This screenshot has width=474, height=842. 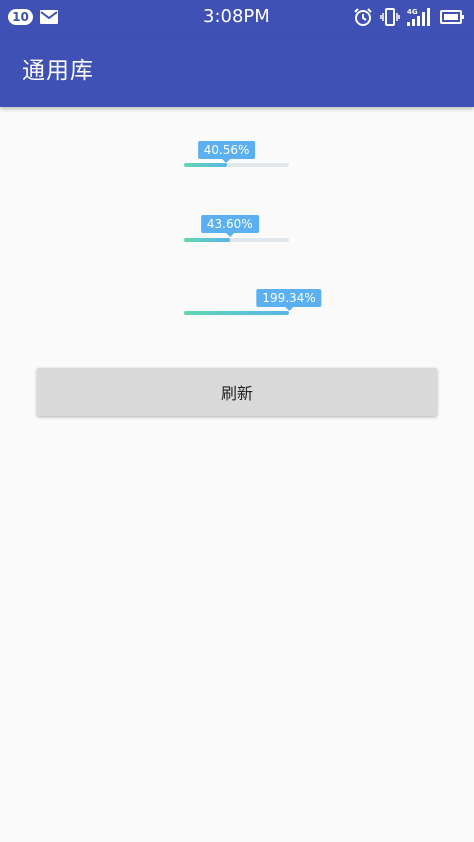 I want to click on progress-tooltip-3: 199.34%, so click(x=289, y=300).